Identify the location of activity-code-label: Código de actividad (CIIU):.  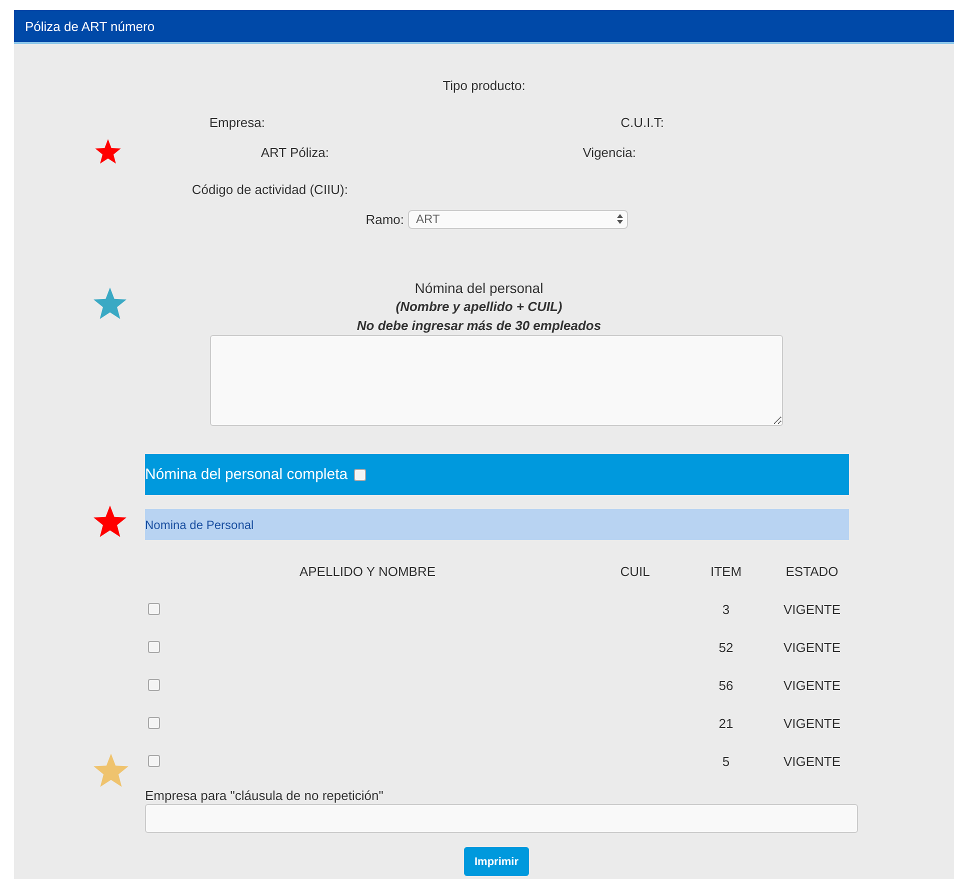
(269, 189).